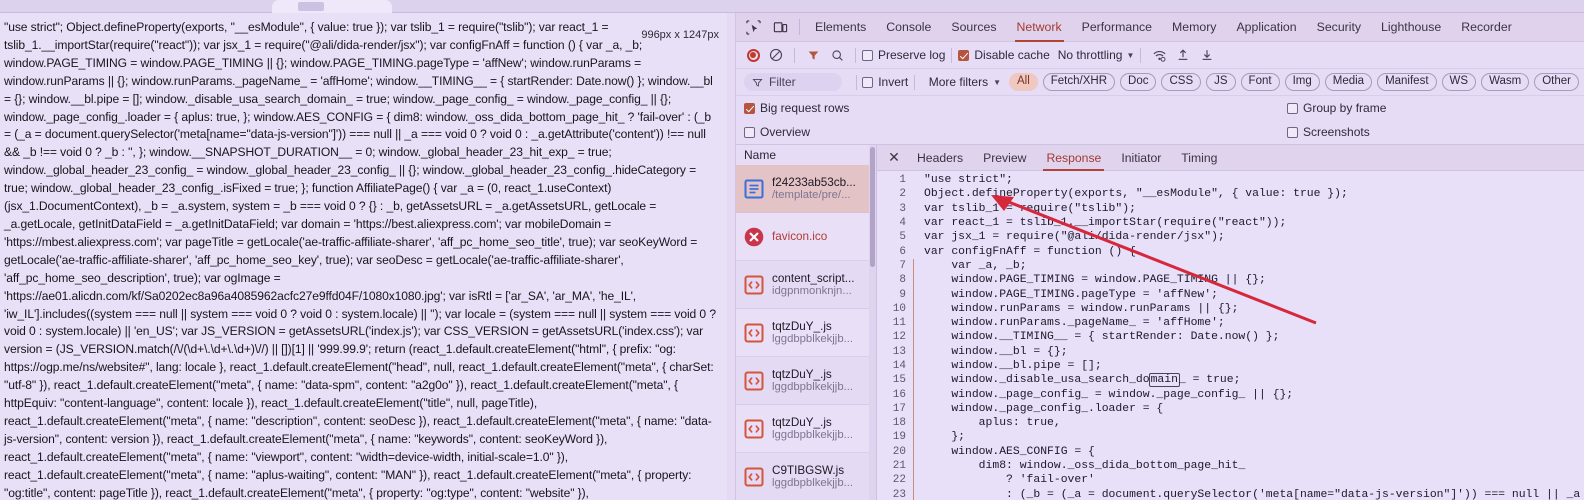  I want to click on network-conditions-icon, so click(1159, 55).